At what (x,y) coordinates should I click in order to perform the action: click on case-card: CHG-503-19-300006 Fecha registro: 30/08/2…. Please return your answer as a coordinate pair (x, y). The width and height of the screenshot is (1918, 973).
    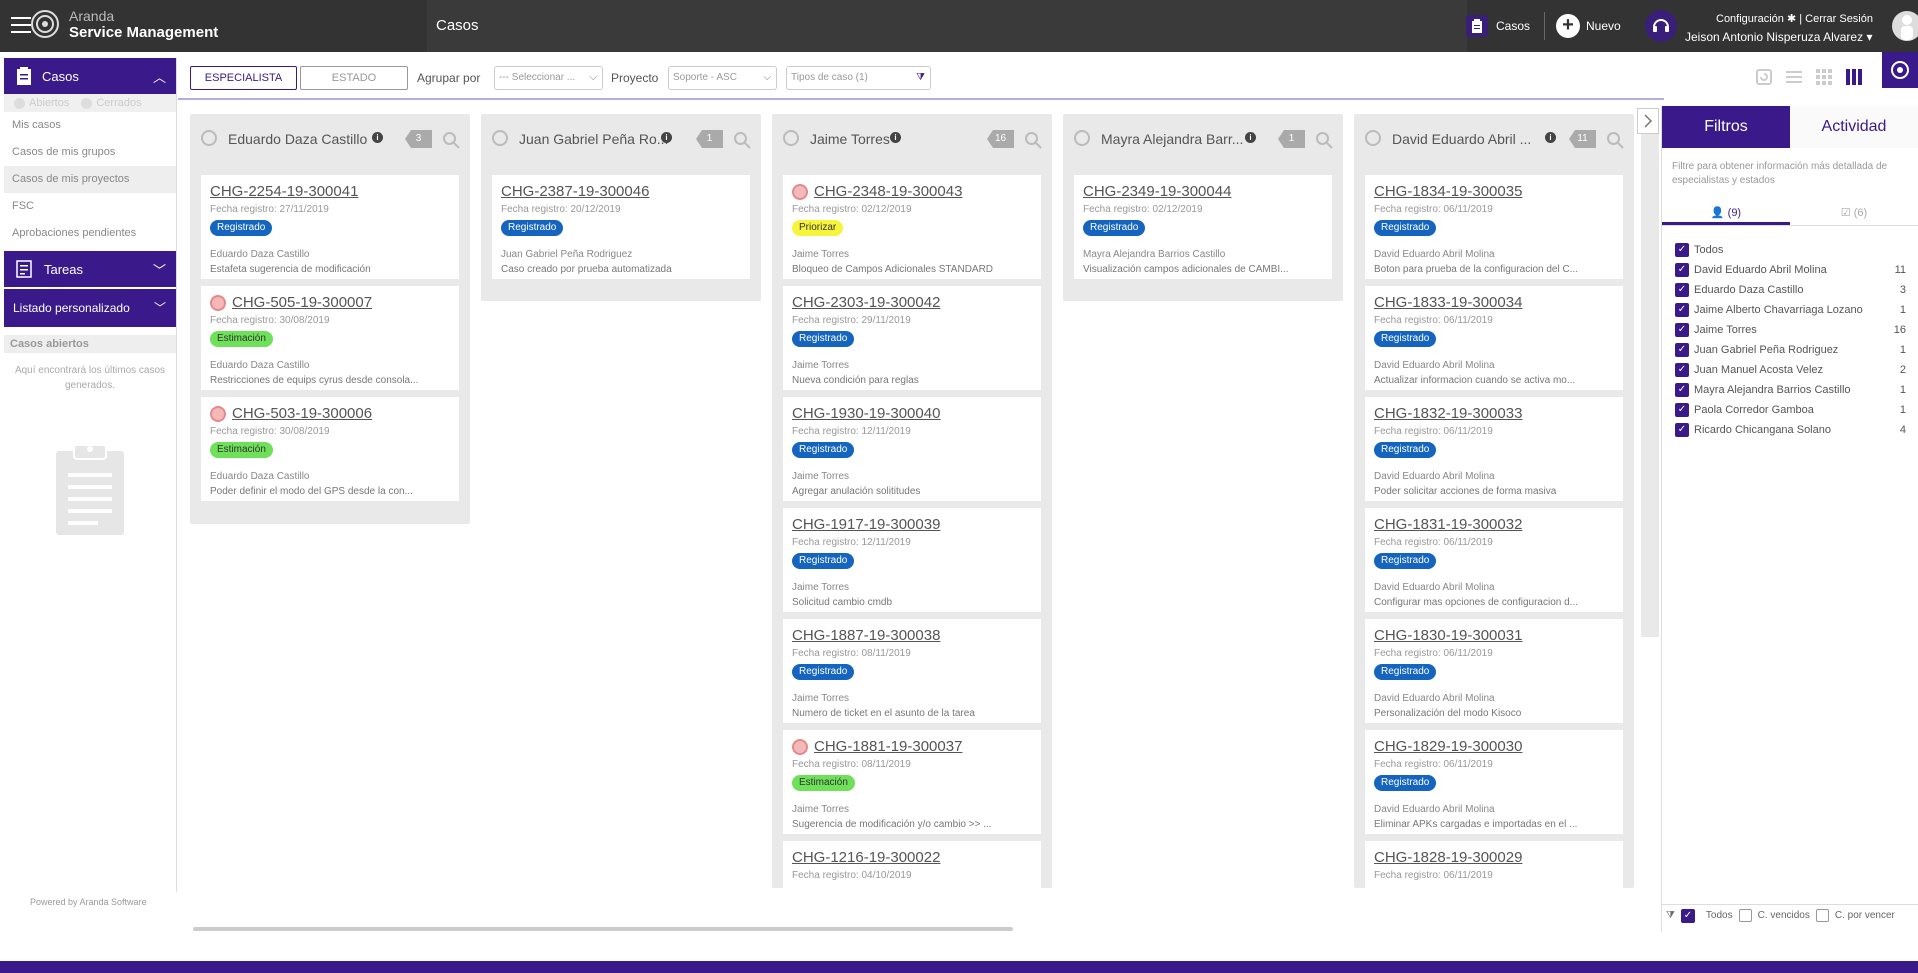
    Looking at the image, I should click on (330, 449).